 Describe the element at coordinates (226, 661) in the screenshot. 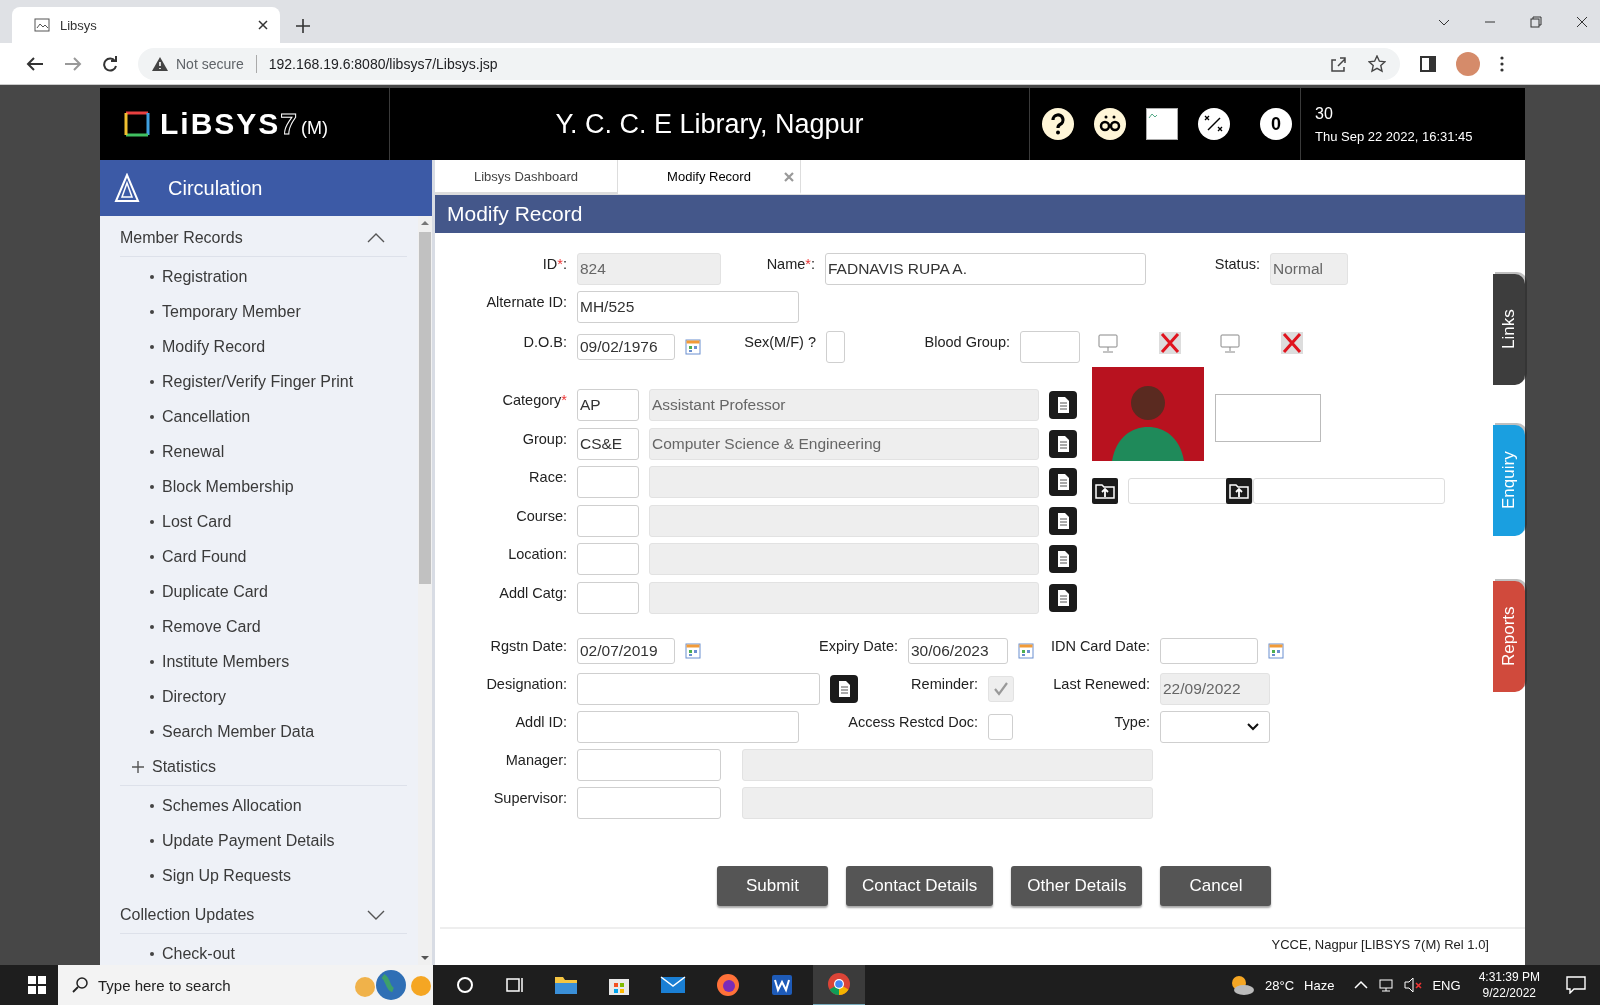

I see `menu-link: Institute Members` at that location.